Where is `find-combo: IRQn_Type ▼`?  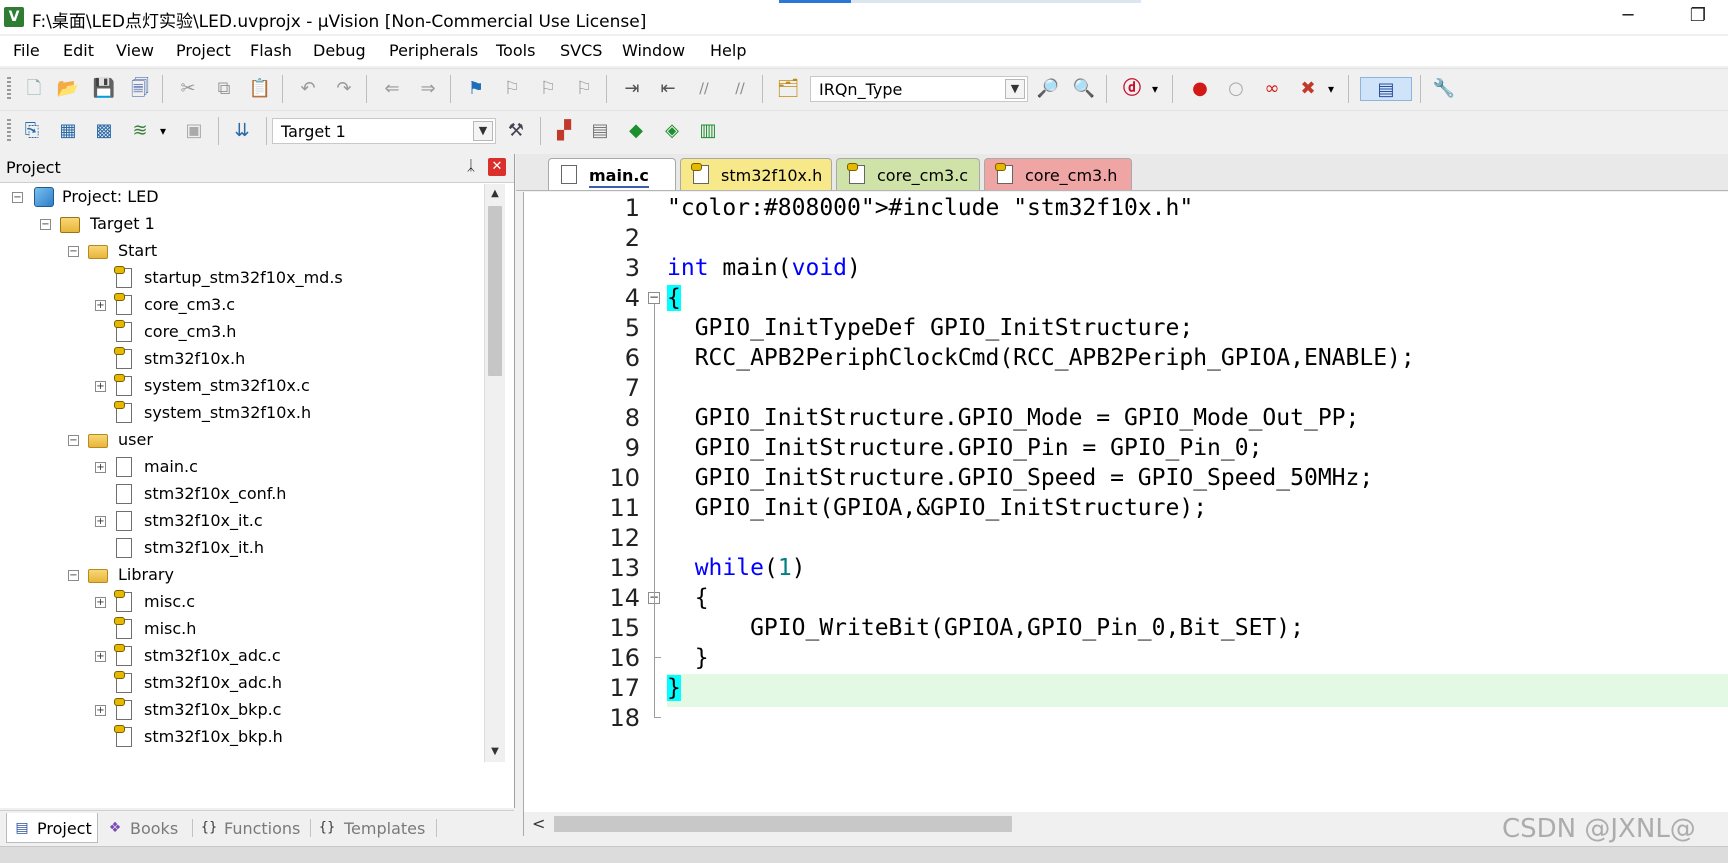
find-combo: IRQn_Type ▼ is located at coordinates (919, 89).